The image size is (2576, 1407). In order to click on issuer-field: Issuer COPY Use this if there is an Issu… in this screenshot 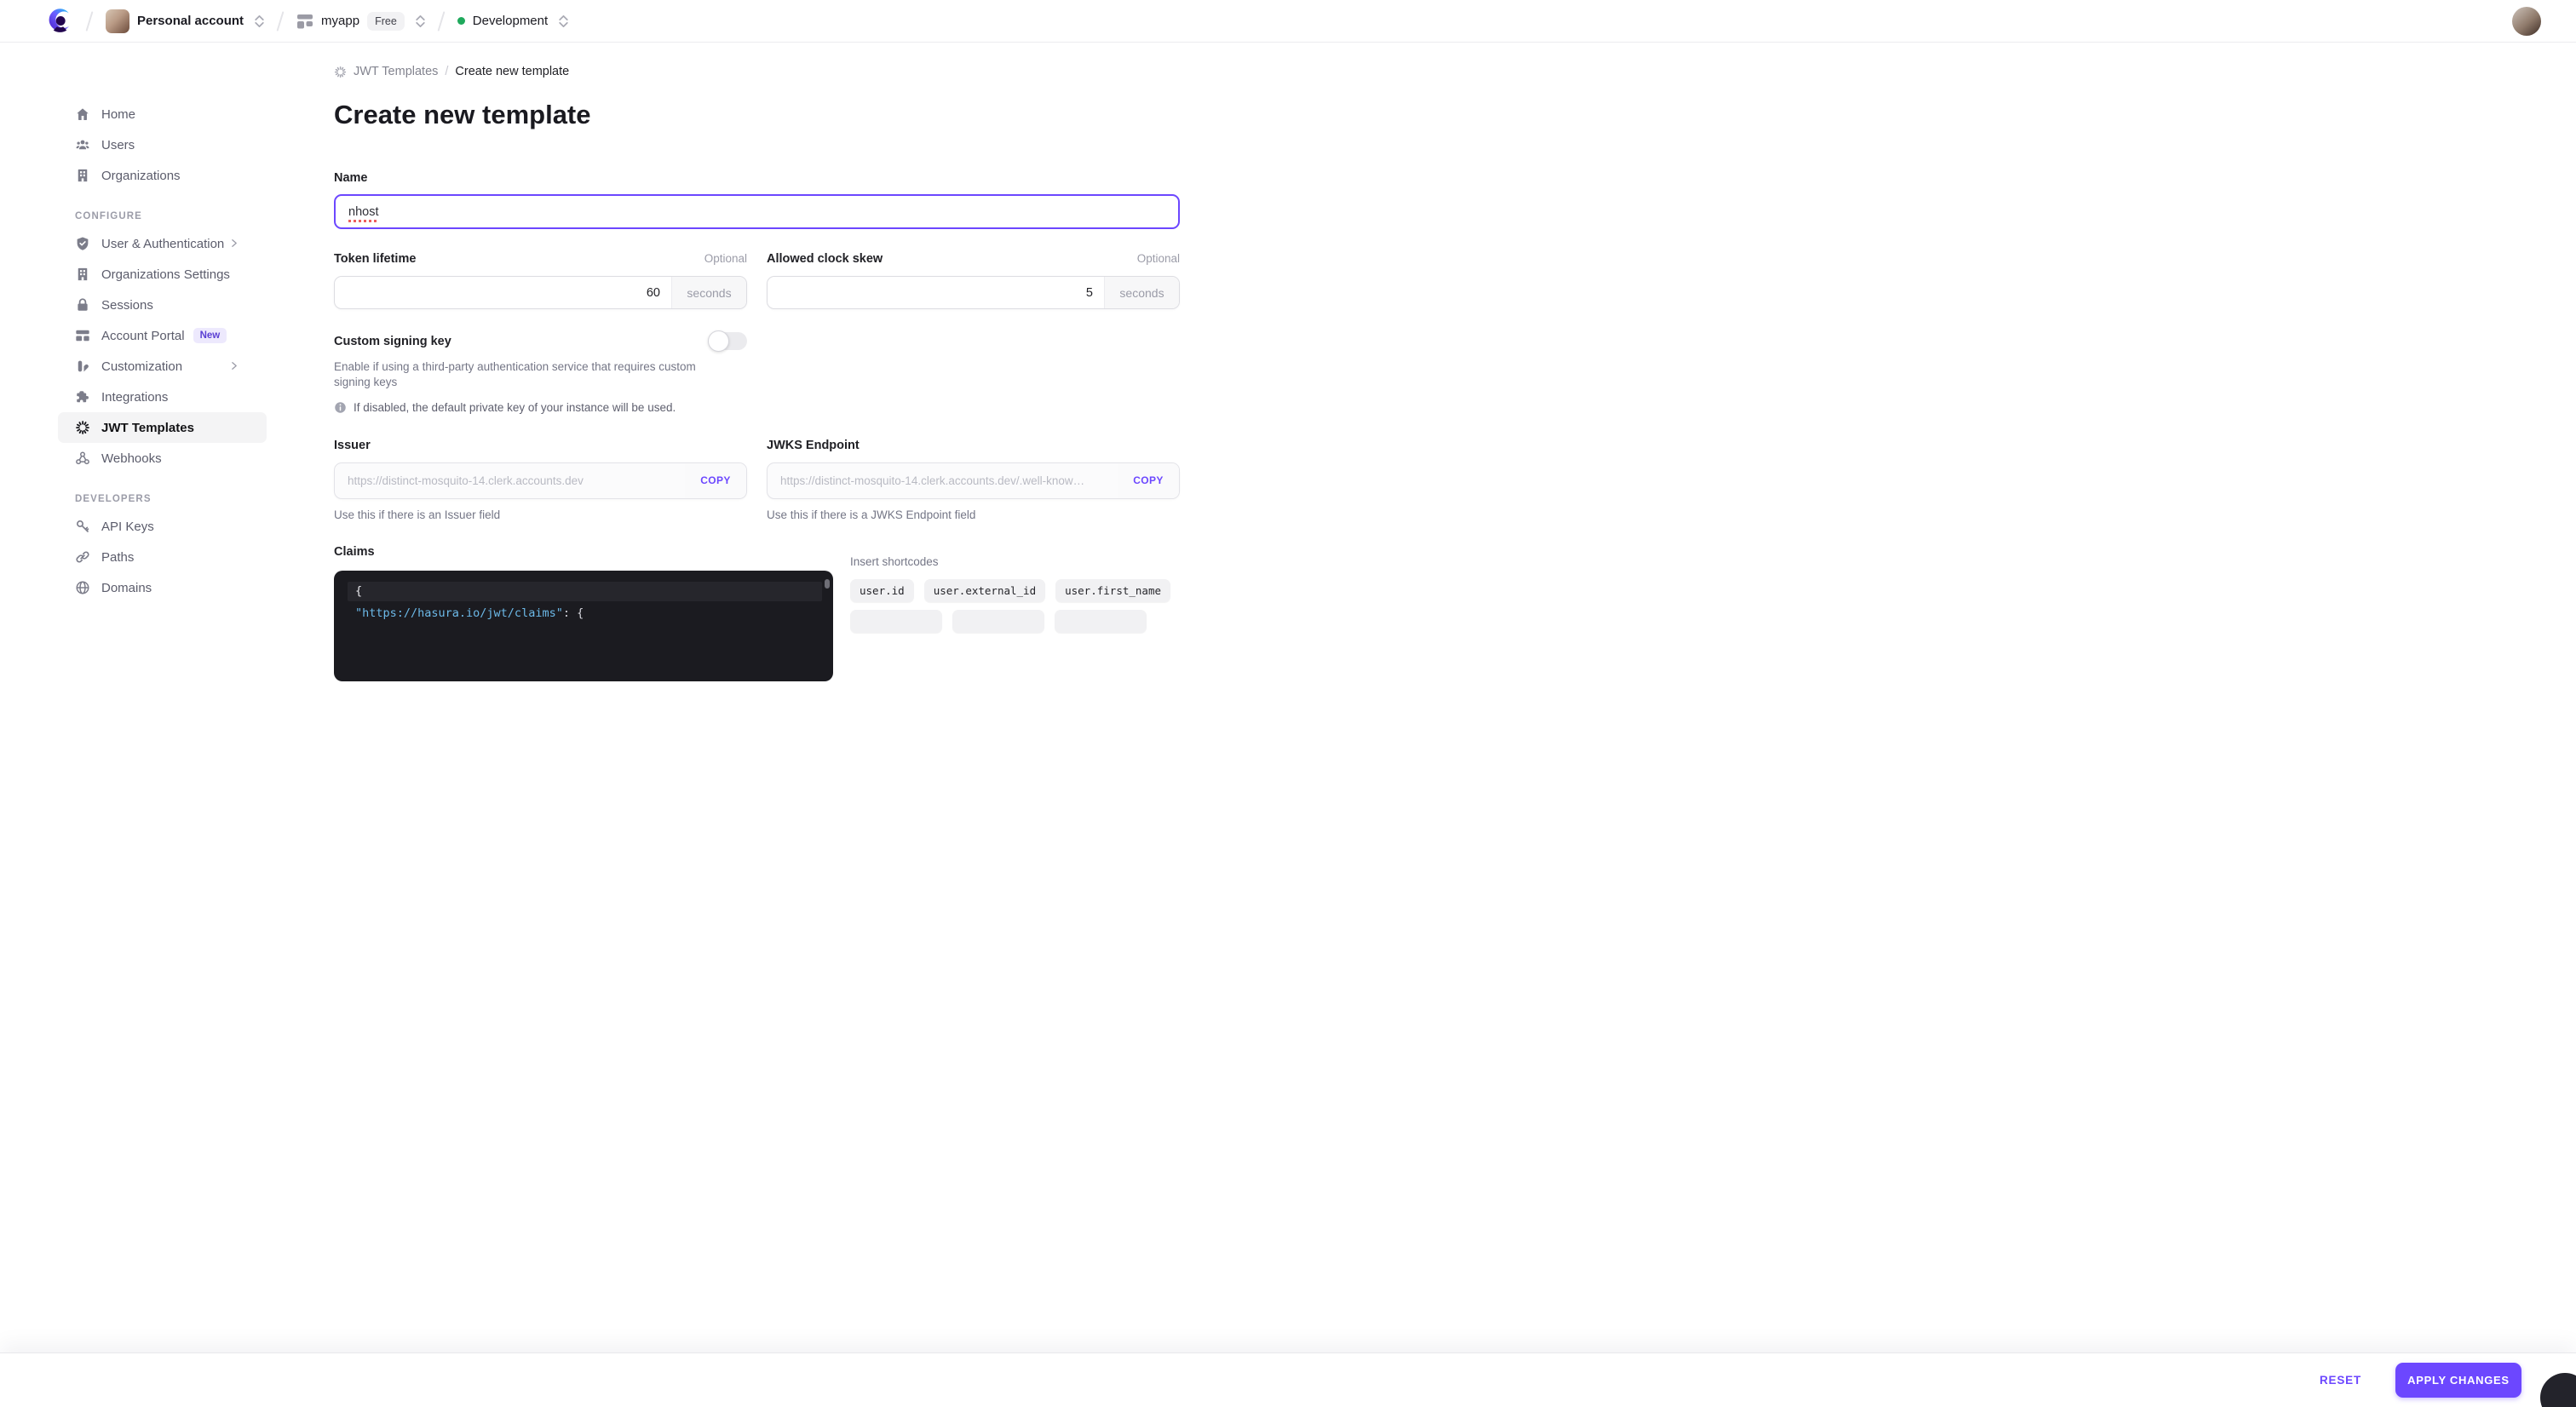, I will do `click(541, 480)`.